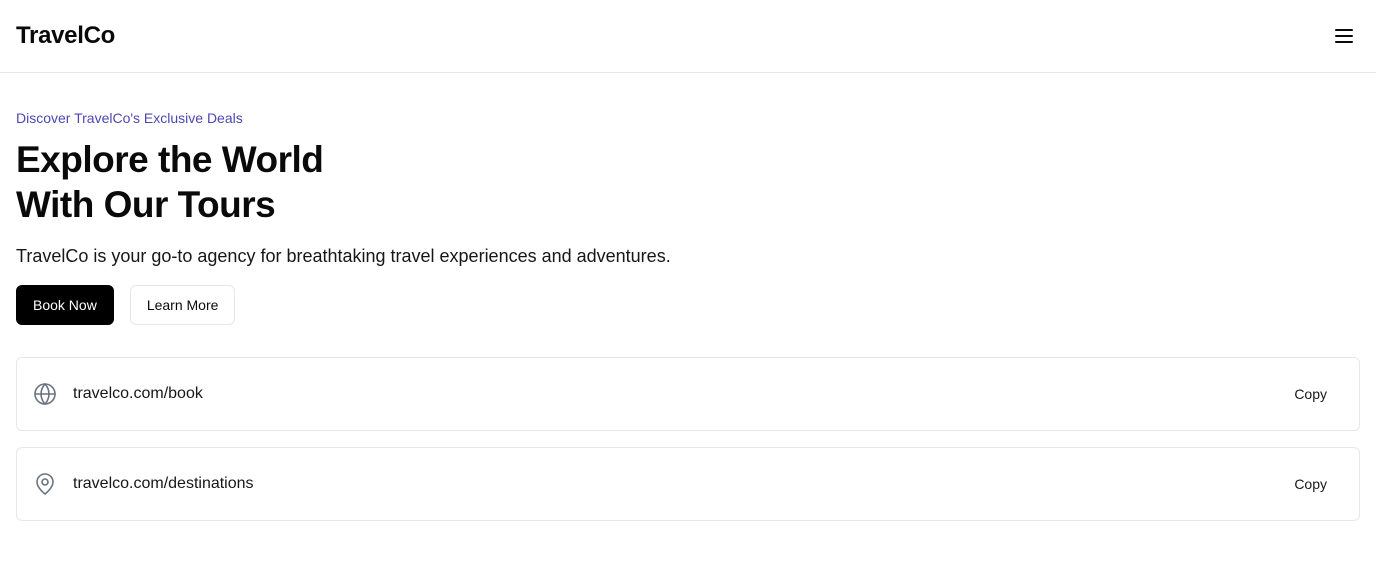 The height and width of the screenshot is (571, 1376). Describe the element at coordinates (163, 483) in the screenshot. I see `link-url-destinations: travelco.com/destinations` at that location.